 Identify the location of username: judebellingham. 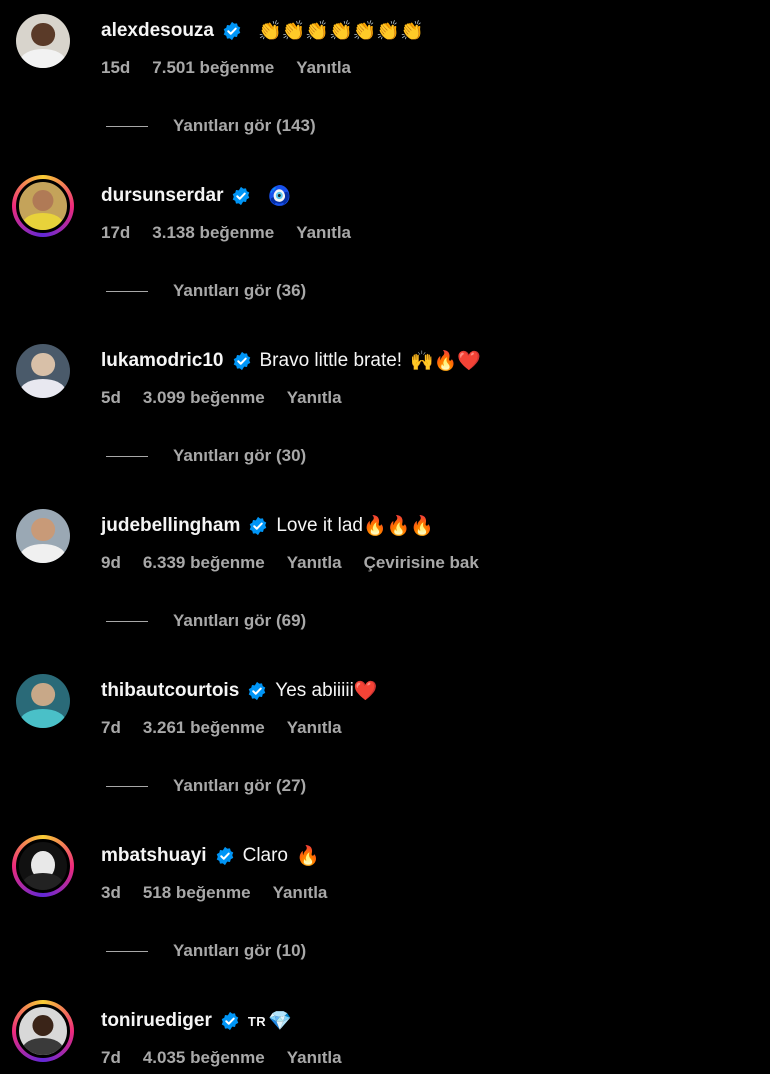
(170, 526).